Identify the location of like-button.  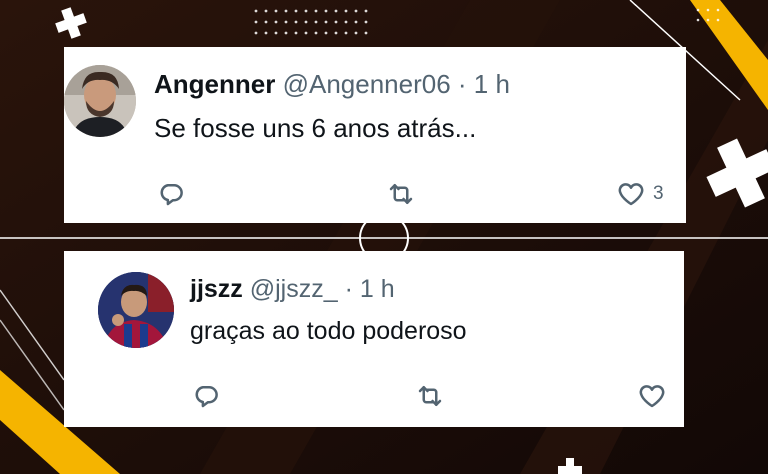
(652, 396).